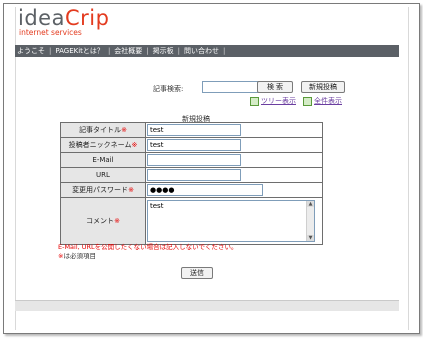 The image size is (423, 339). Describe the element at coordinates (323, 87) in the screenshot. I see `new-post-button: 新規投稿` at that location.